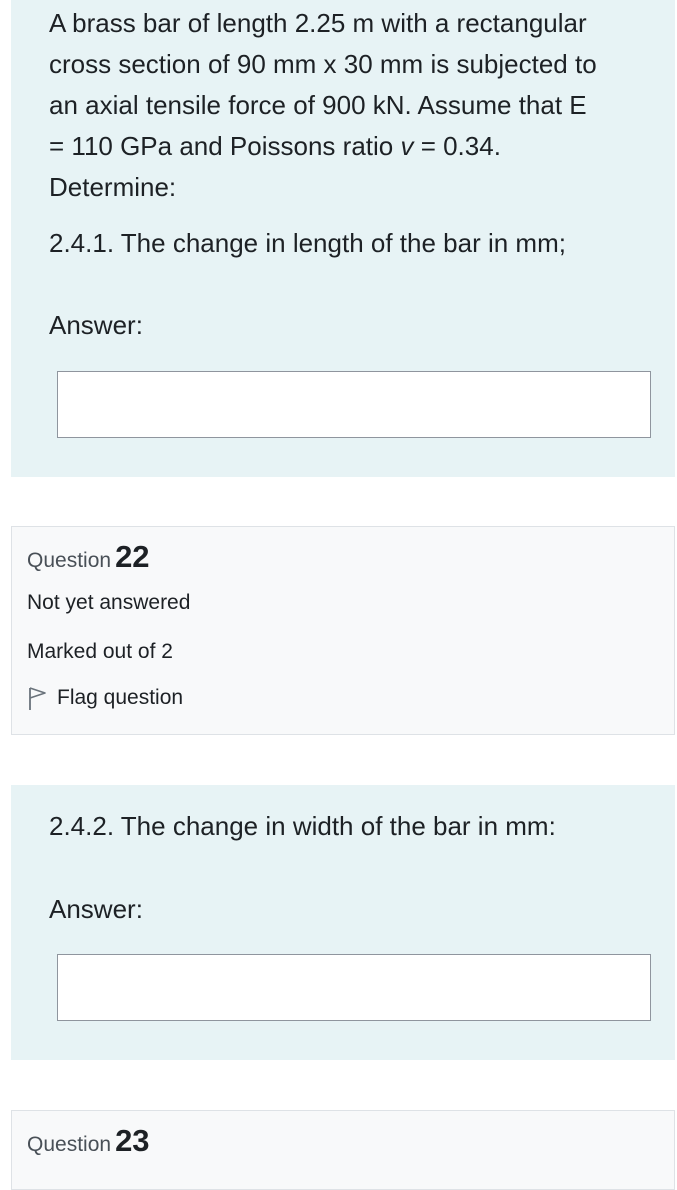 The width and height of the screenshot is (677, 1190). I want to click on question-23-info: Question 23, so click(343, 1150).